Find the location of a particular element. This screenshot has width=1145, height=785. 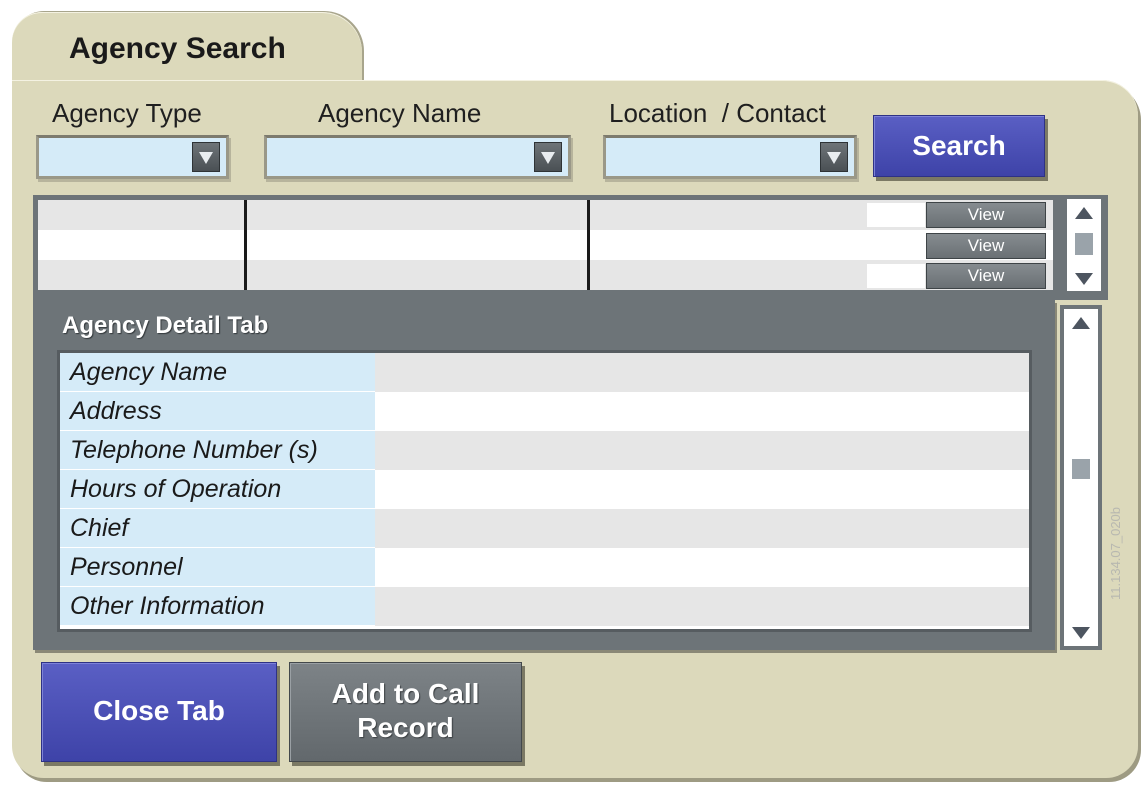

agency-search-tab-title: Agency Search is located at coordinates (177, 49).